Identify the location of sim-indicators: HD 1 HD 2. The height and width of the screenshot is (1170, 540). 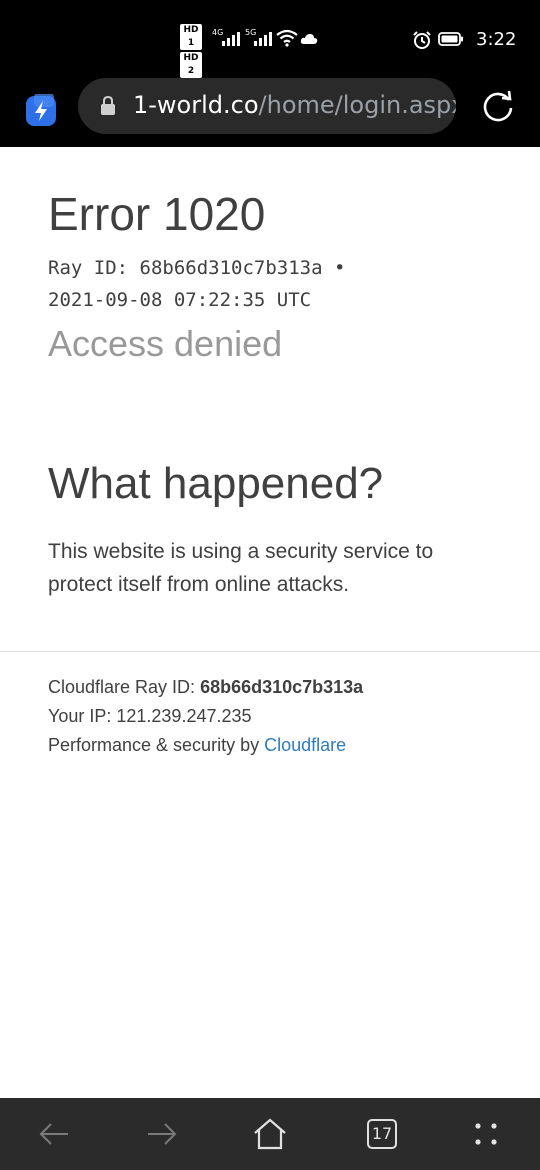
(193, 52).